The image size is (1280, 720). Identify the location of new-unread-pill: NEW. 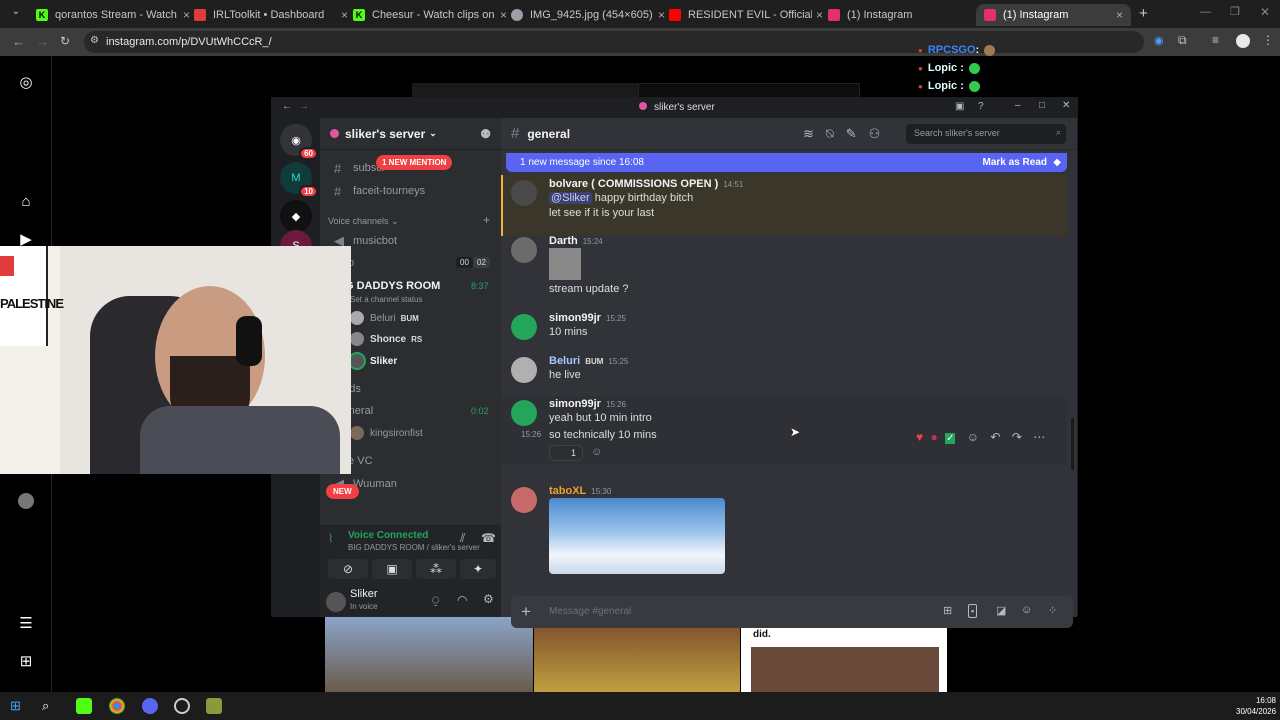
(342, 491).